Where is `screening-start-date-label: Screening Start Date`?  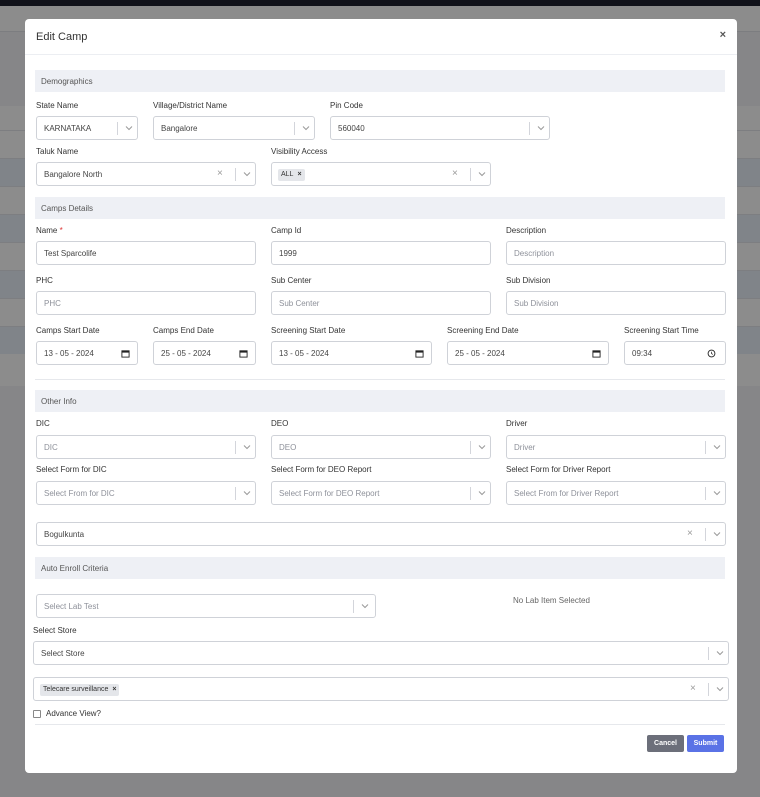 screening-start-date-label: Screening Start Date is located at coordinates (308, 330).